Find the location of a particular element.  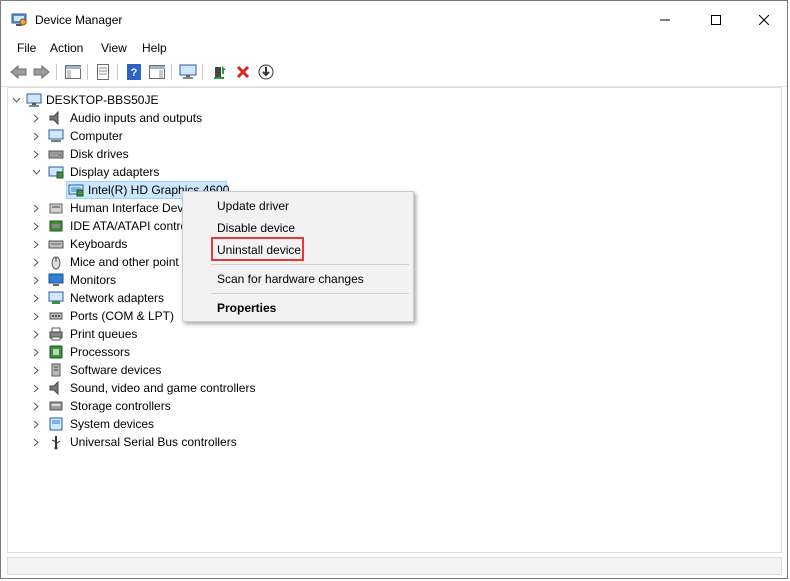

tree-category-label: Sound, video and game controllers is located at coordinates (162, 388).